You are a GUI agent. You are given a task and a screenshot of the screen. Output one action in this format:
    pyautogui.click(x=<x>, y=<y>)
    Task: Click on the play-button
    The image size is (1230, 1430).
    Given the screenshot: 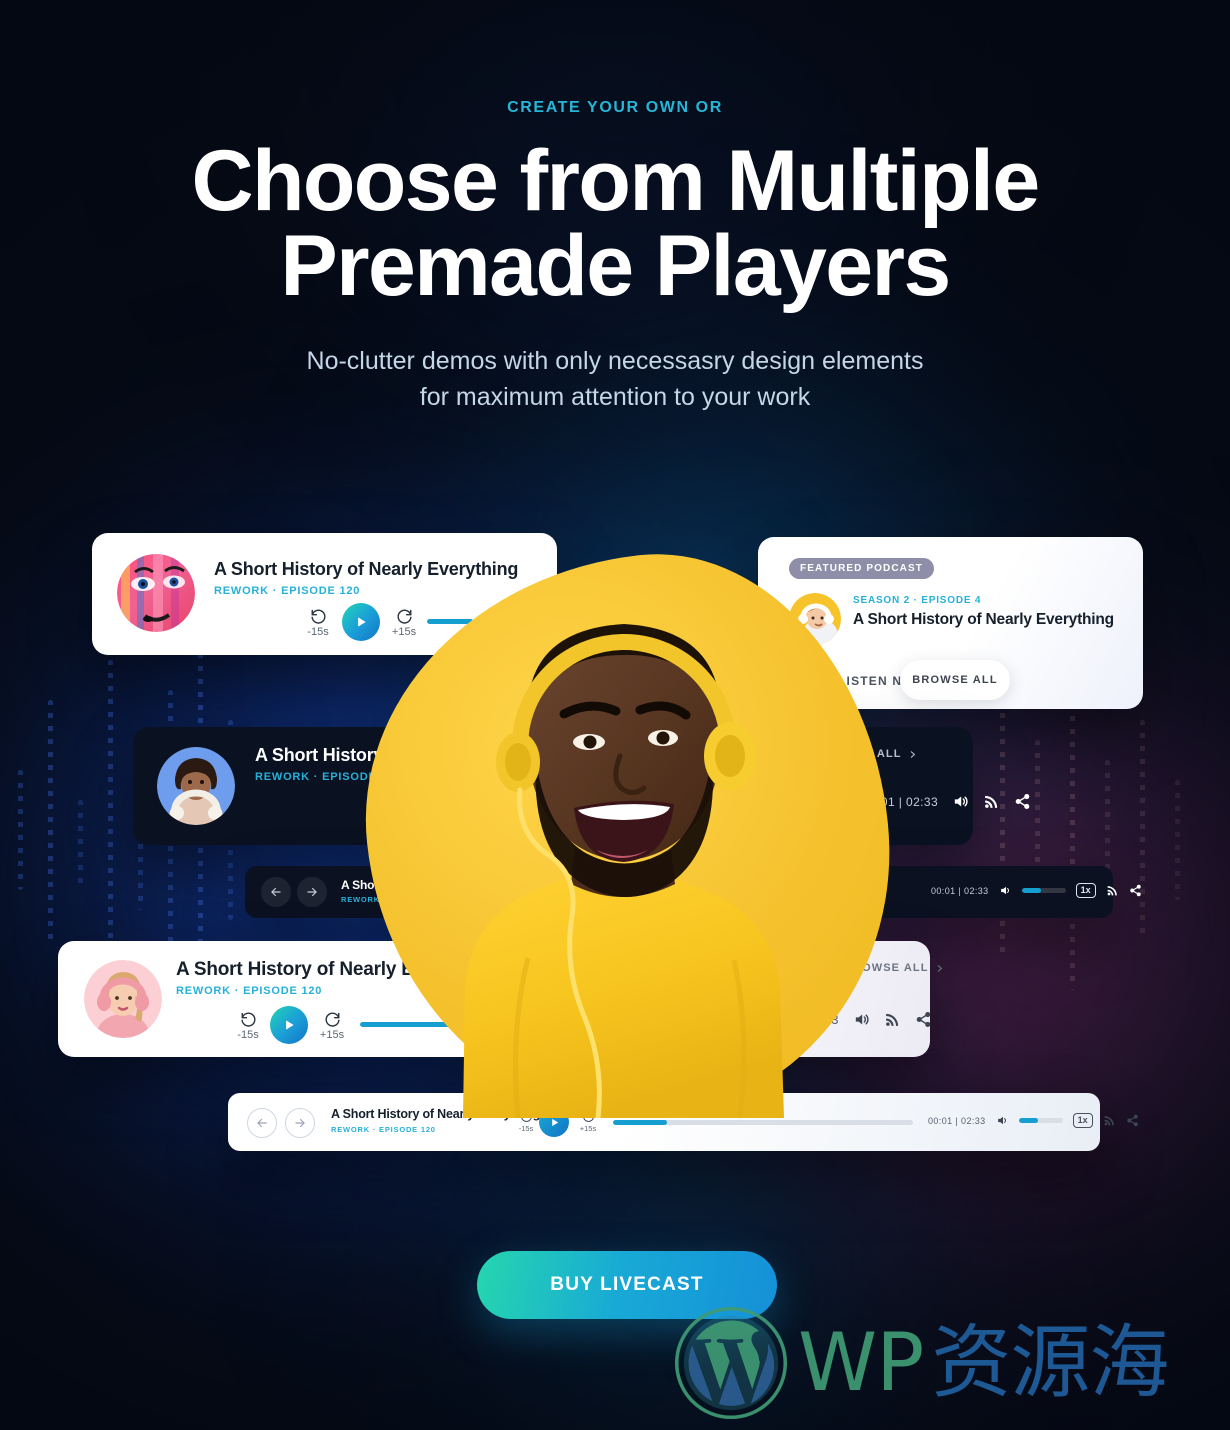 What is the action you would take?
    pyautogui.click(x=289, y=1025)
    